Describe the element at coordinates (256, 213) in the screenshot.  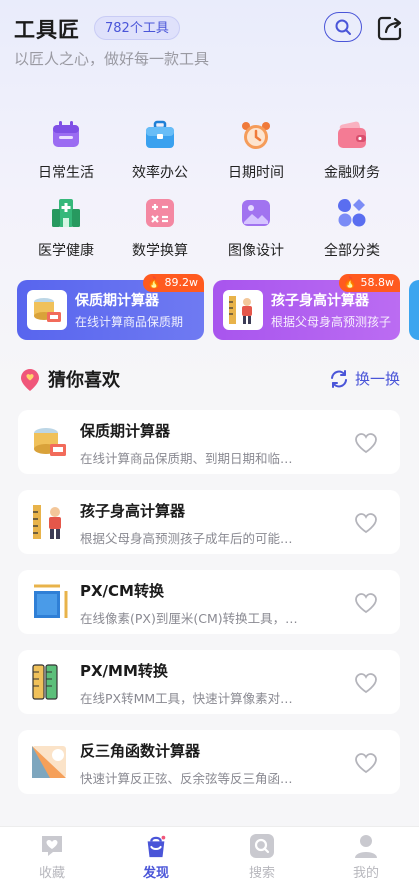
I see `image-icon` at that location.